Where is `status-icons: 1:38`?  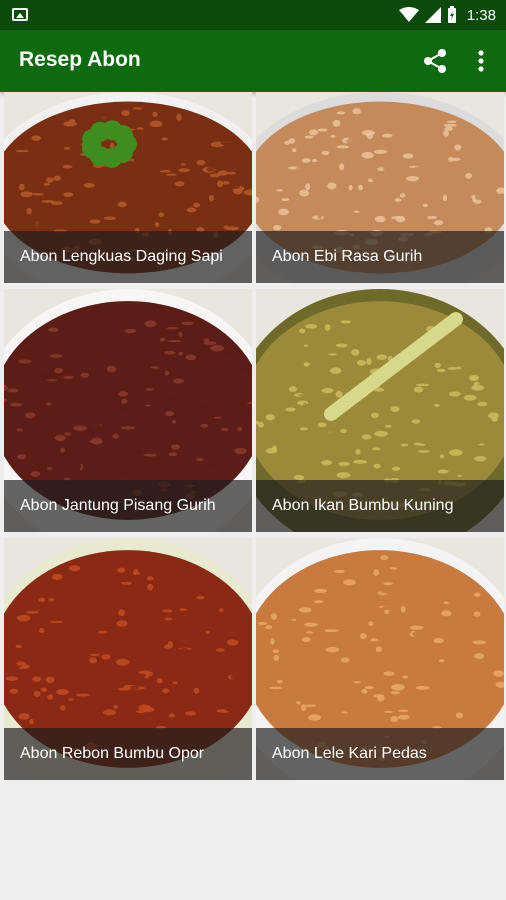
status-icons: 1:38 is located at coordinates (447, 15).